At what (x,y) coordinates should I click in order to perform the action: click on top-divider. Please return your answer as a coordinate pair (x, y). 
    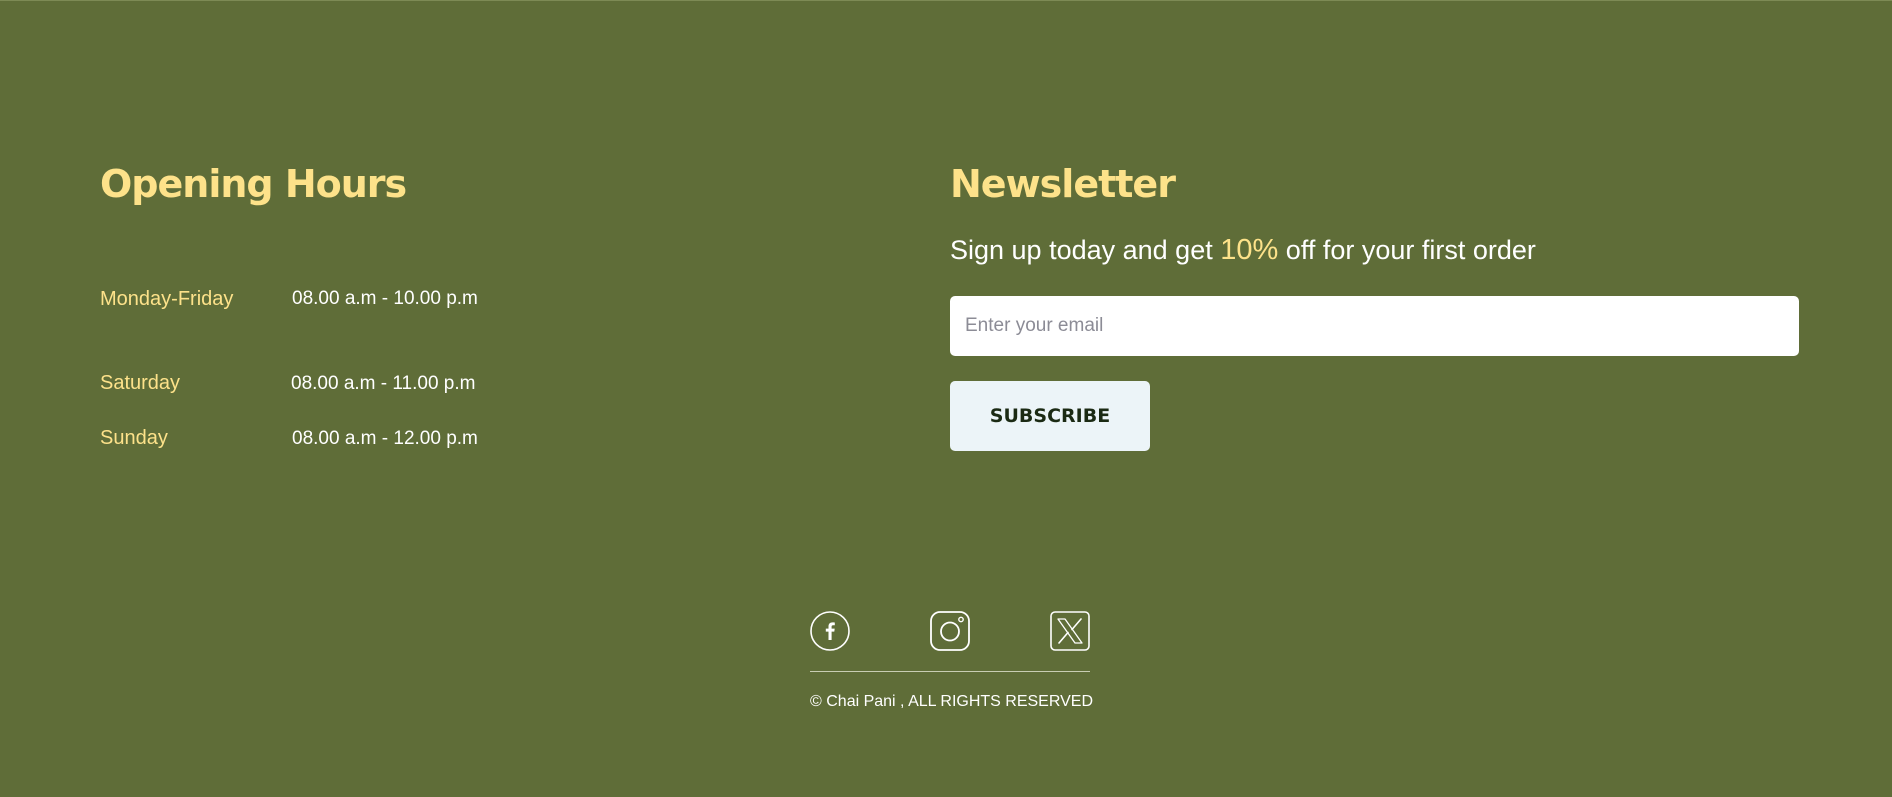
    Looking at the image, I should click on (946, 0).